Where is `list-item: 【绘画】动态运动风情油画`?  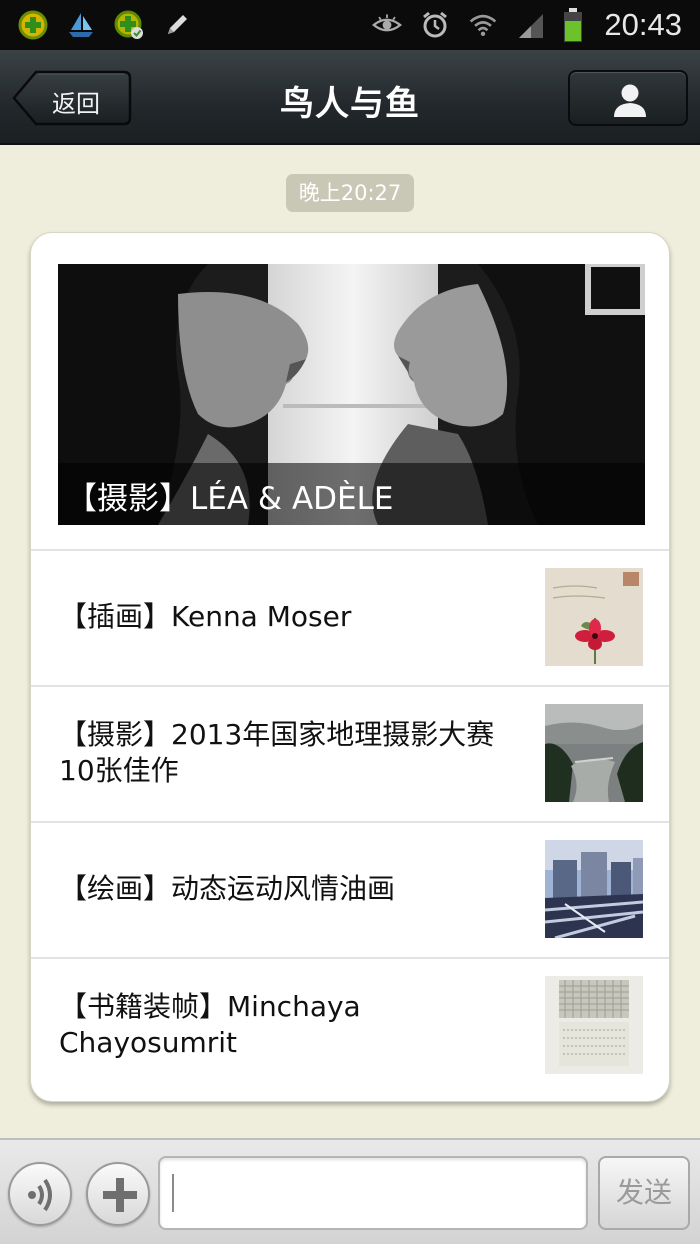 list-item: 【绘画】动态运动风情油画 is located at coordinates (350, 889).